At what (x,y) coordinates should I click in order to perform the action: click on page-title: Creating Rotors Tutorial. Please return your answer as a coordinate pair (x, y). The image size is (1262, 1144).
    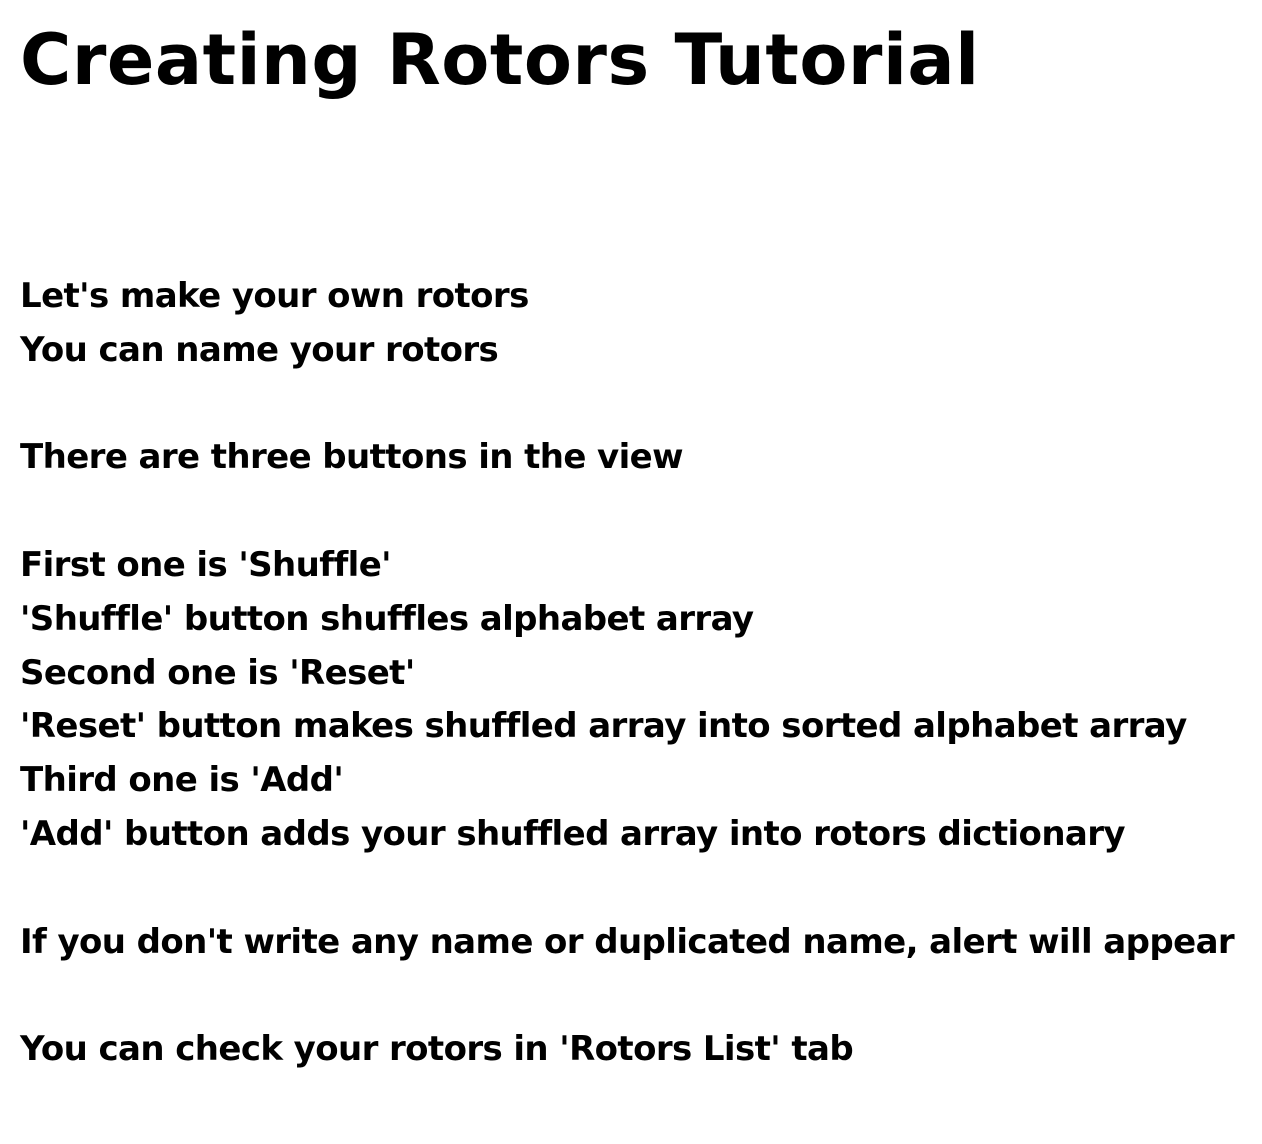
    Looking at the image, I should click on (500, 60).